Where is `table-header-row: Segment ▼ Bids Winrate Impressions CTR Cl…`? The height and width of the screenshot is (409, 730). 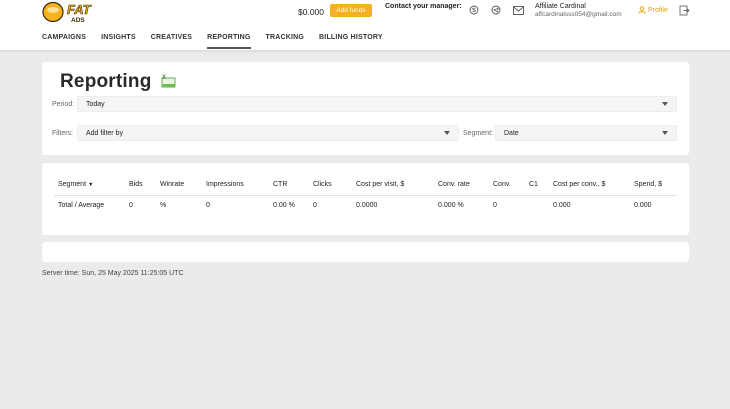
table-header-row: Segment ▼ Bids Winrate Impressions CTR Cl… is located at coordinates (365, 186).